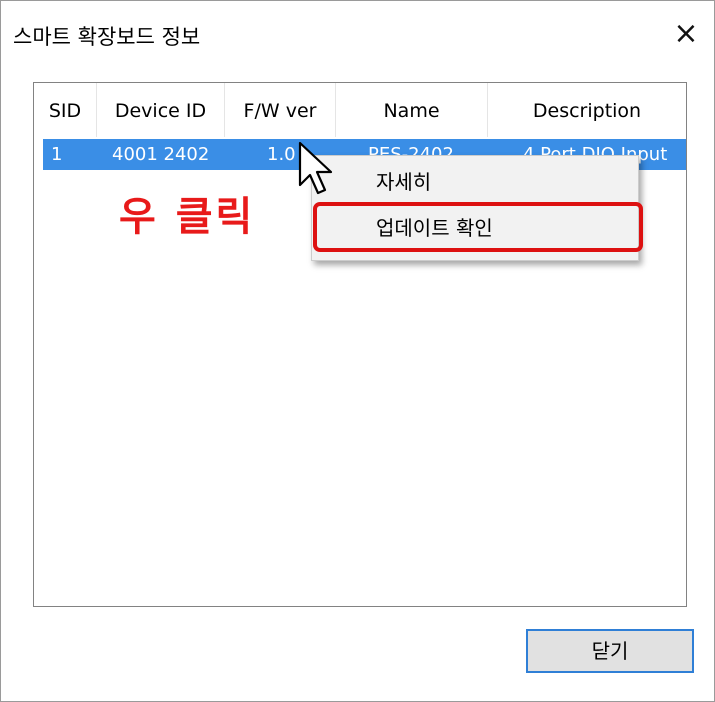 This screenshot has height=702, width=715. What do you see at coordinates (315, 168) in the screenshot?
I see `mouse-cursor-icon` at bounding box center [315, 168].